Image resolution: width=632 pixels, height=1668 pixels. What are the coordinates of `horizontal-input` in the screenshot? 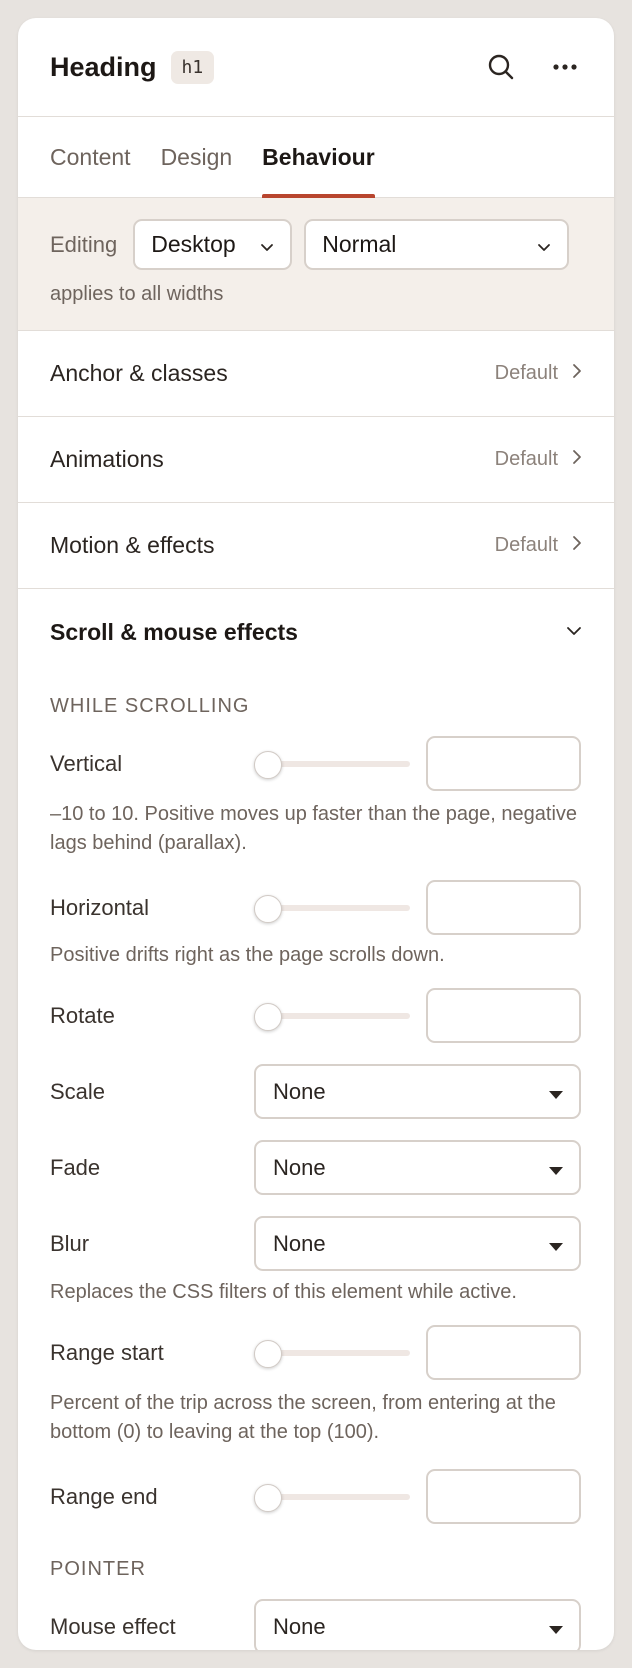 It's located at (503, 907).